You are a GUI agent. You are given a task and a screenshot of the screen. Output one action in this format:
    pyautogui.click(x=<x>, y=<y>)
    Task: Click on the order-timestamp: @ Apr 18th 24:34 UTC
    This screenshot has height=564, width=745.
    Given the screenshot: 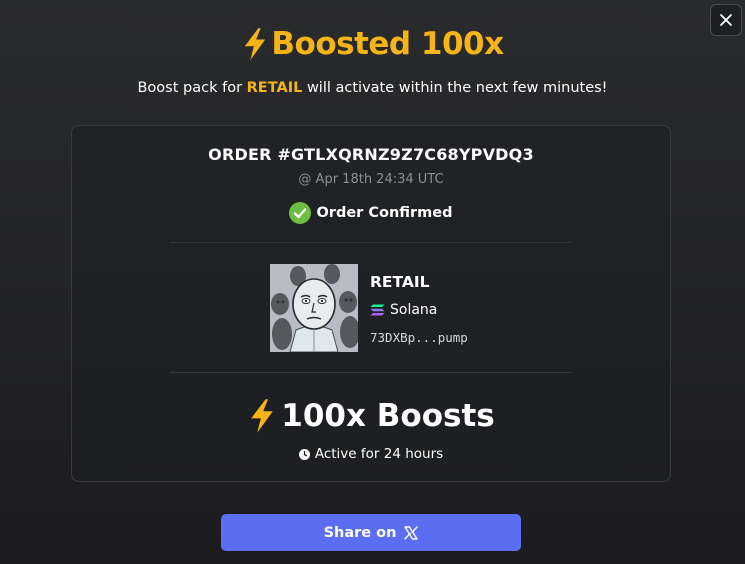 What is the action you would take?
    pyautogui.click(x=371, y=179)
    